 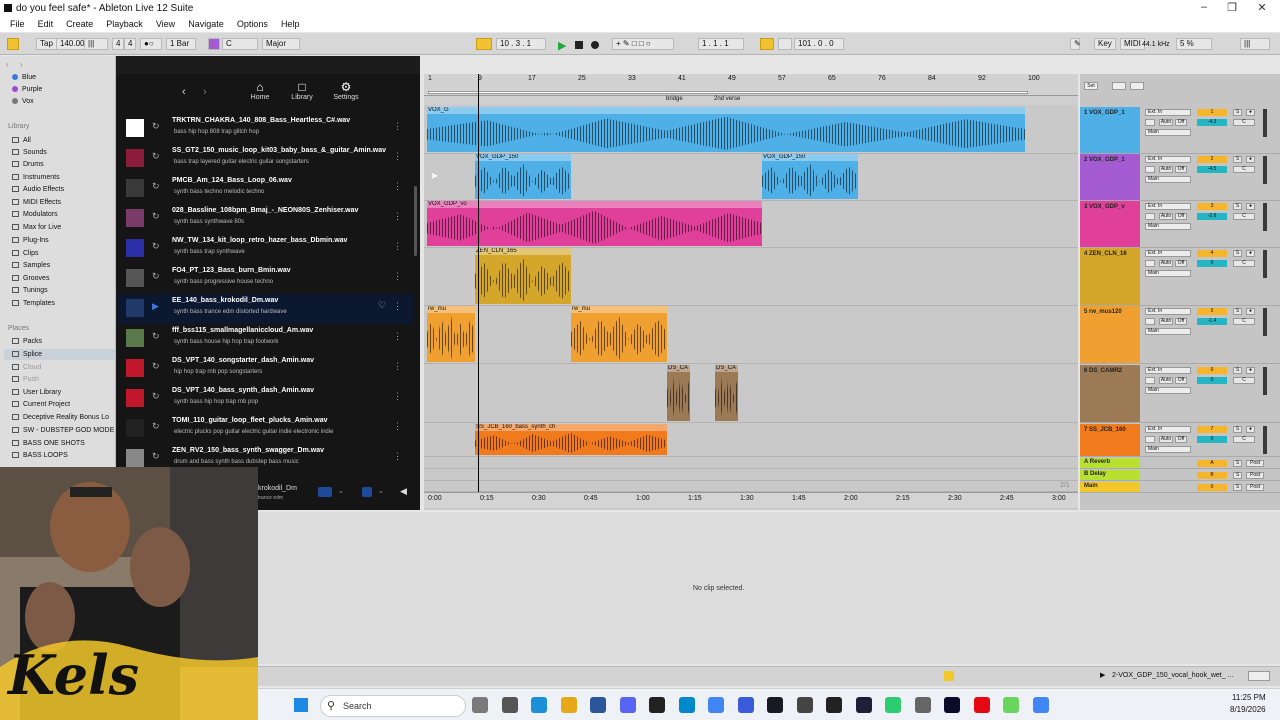 What do you see at coordinates (1110, 334) in the screenshot?
I see `track-name: 5 rw_mus120` at bounding box center [1110, 334].